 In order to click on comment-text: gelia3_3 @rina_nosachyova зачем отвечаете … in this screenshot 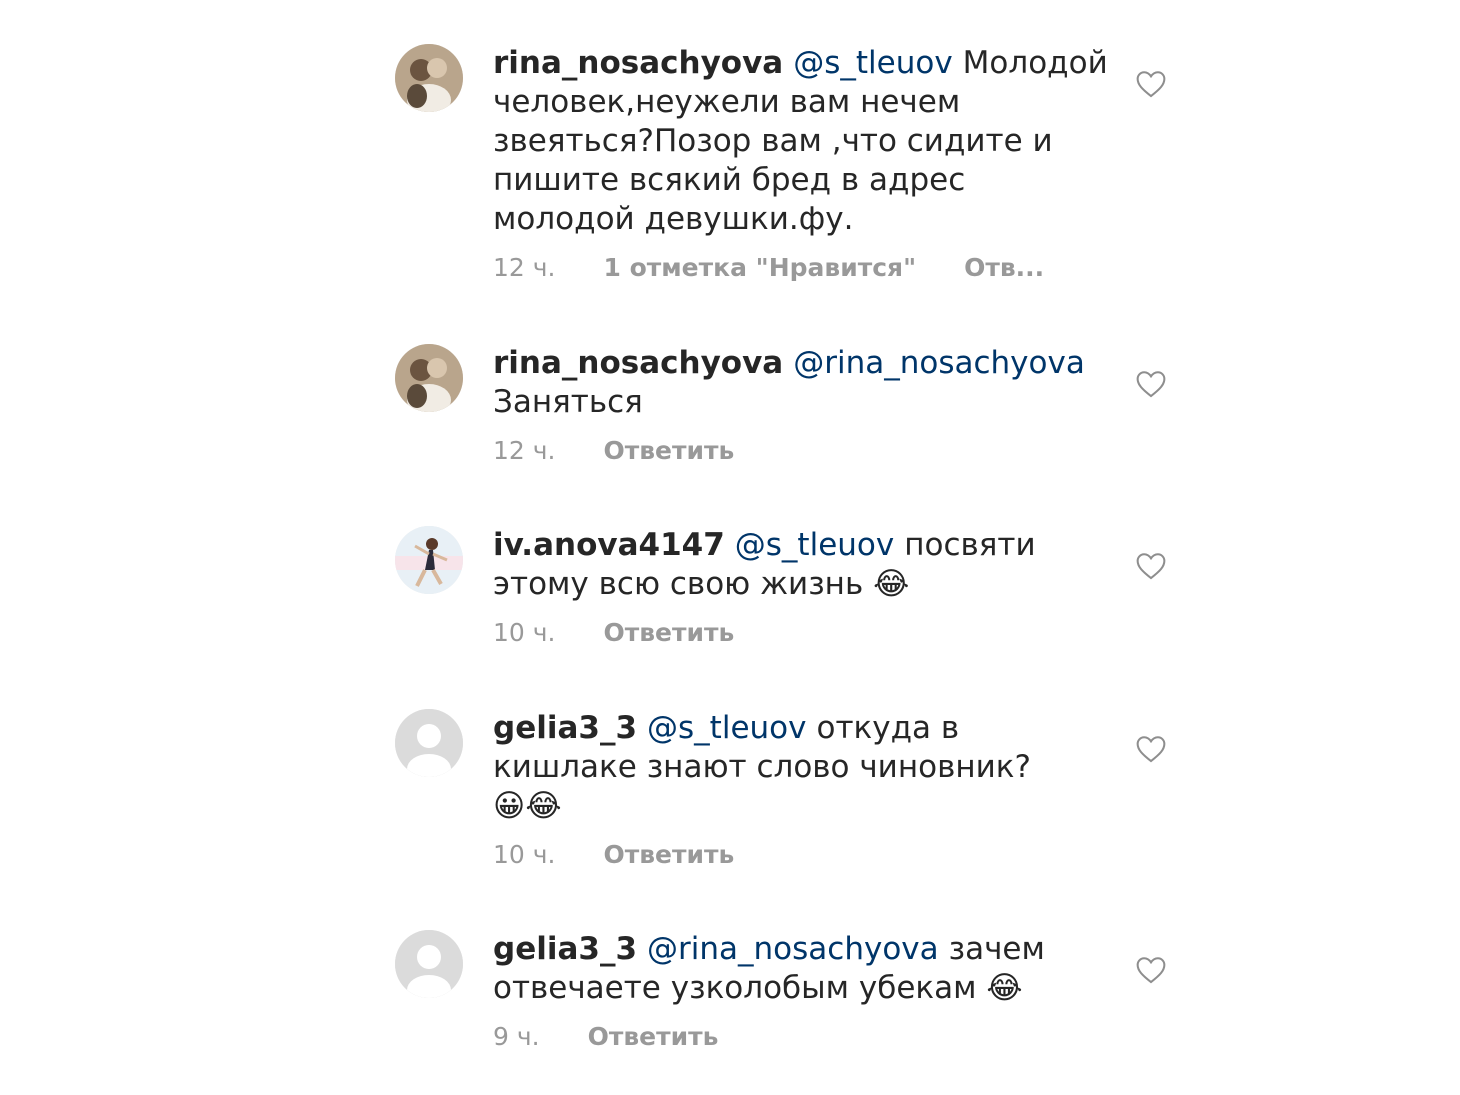, I will do `click(793, 969)`.